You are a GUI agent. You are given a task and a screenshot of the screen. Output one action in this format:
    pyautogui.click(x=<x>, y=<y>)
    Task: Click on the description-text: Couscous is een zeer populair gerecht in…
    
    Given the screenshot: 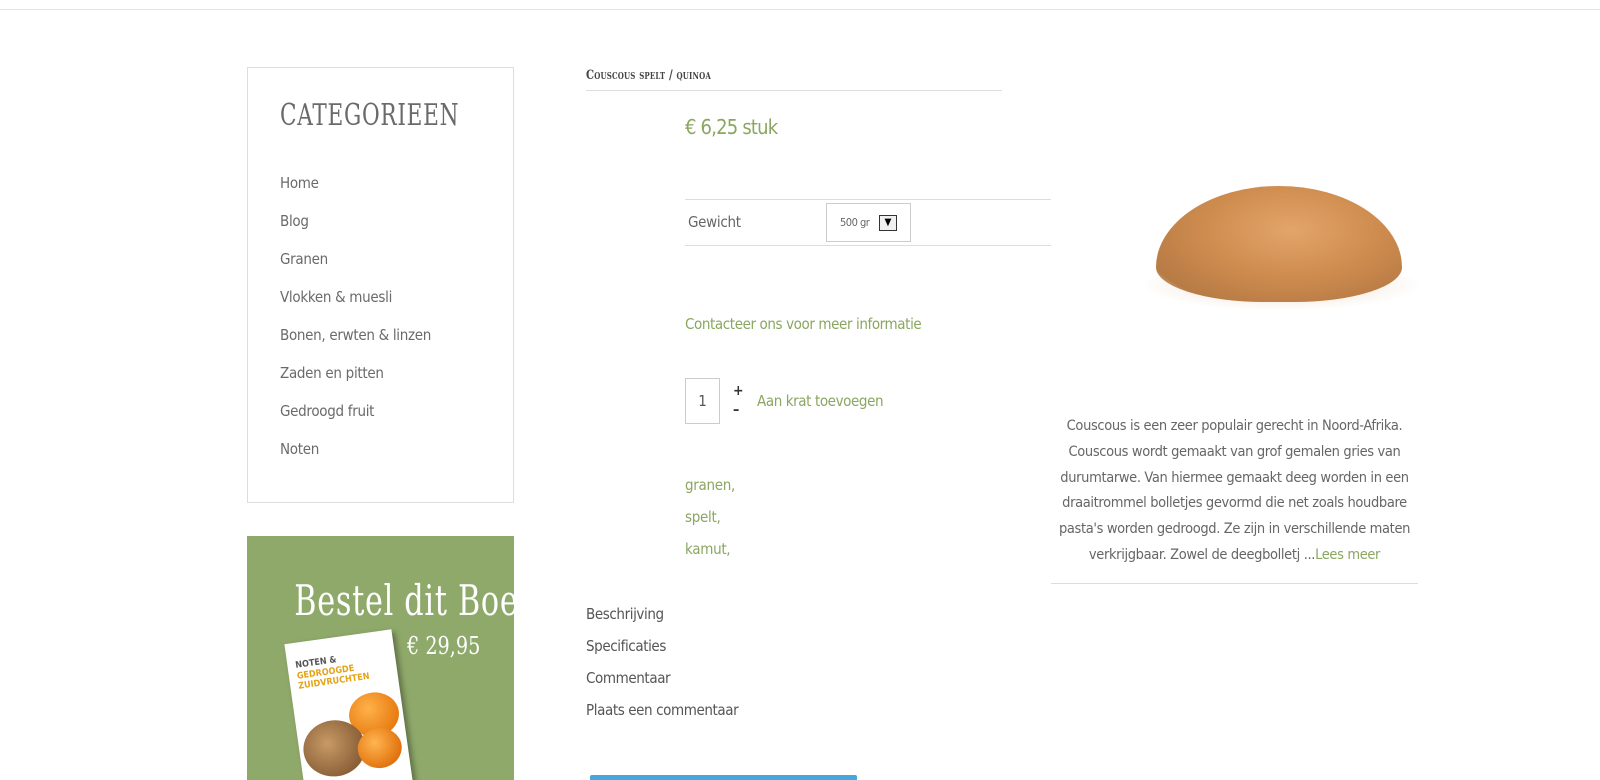 What is the action you would take?
    pyautogui.click(x=1234, y=490)
    